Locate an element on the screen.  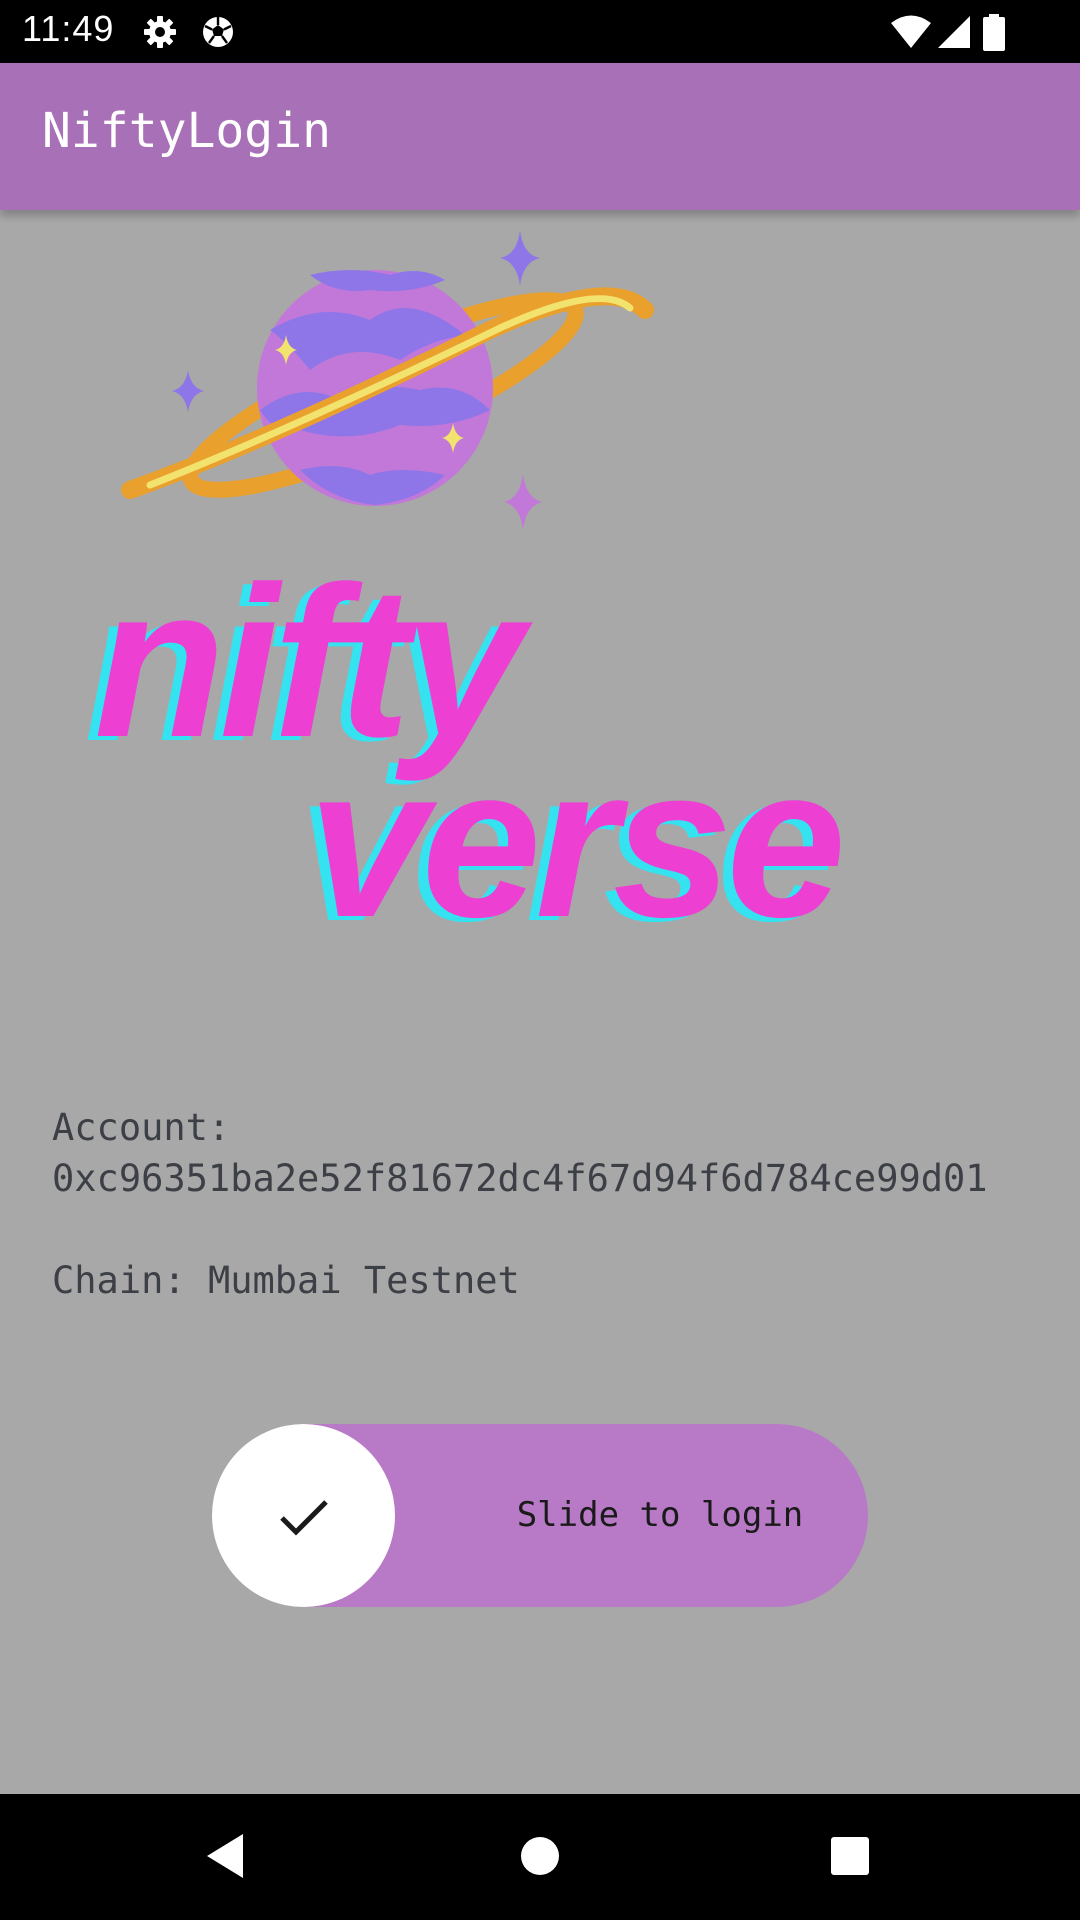
chain-line: Chain: Mumbai Testnet is located at coordinates (286, 1280).